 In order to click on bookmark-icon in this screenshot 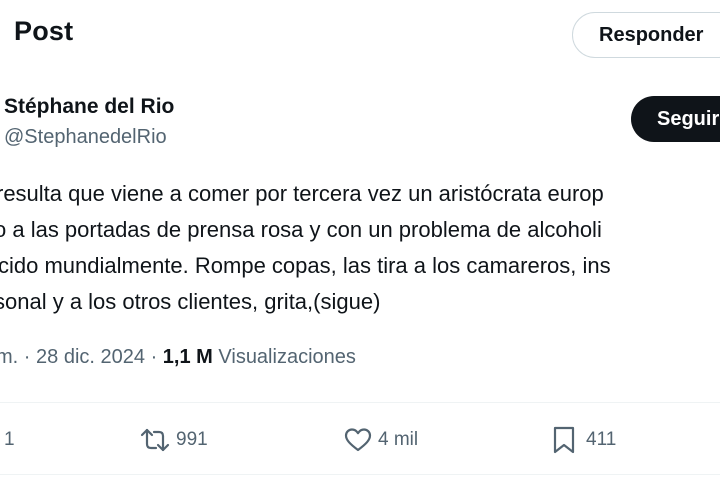, I will do `click(564, 440)`.